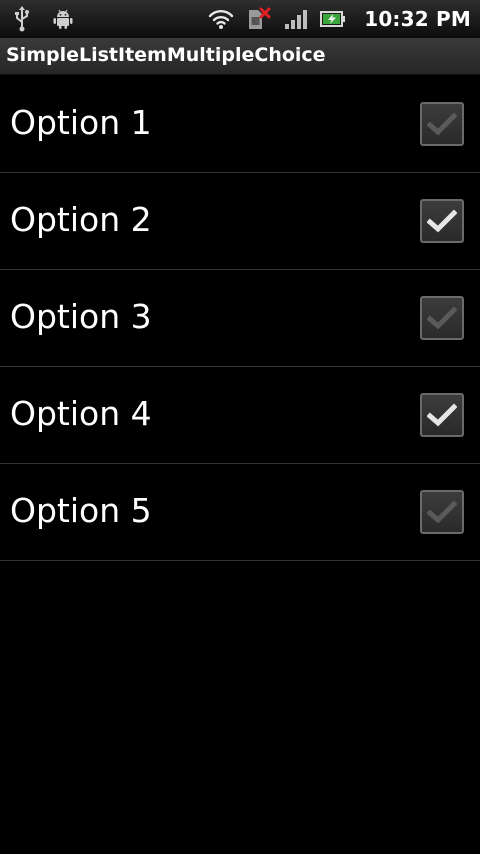  Describe the element at coordinates (296, 19) in the screenshot. I see `signal-icon` at that location.